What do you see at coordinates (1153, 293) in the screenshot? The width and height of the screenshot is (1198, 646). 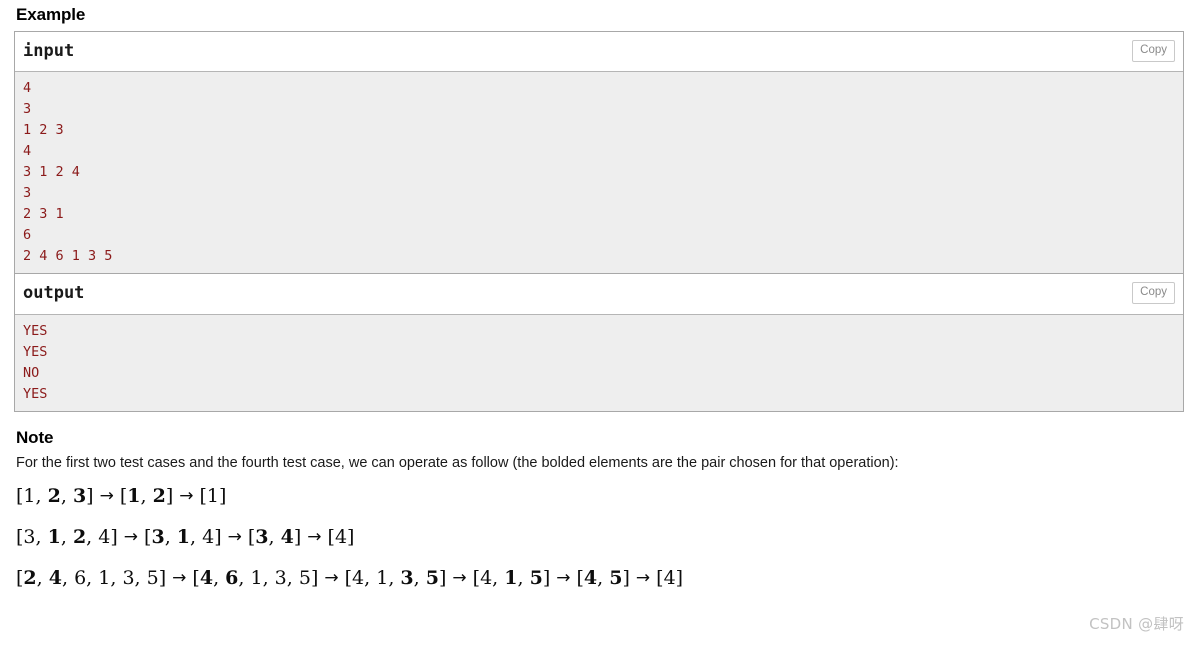 I see `copy-button-output: Copy` at bounding box center [1153, 293].